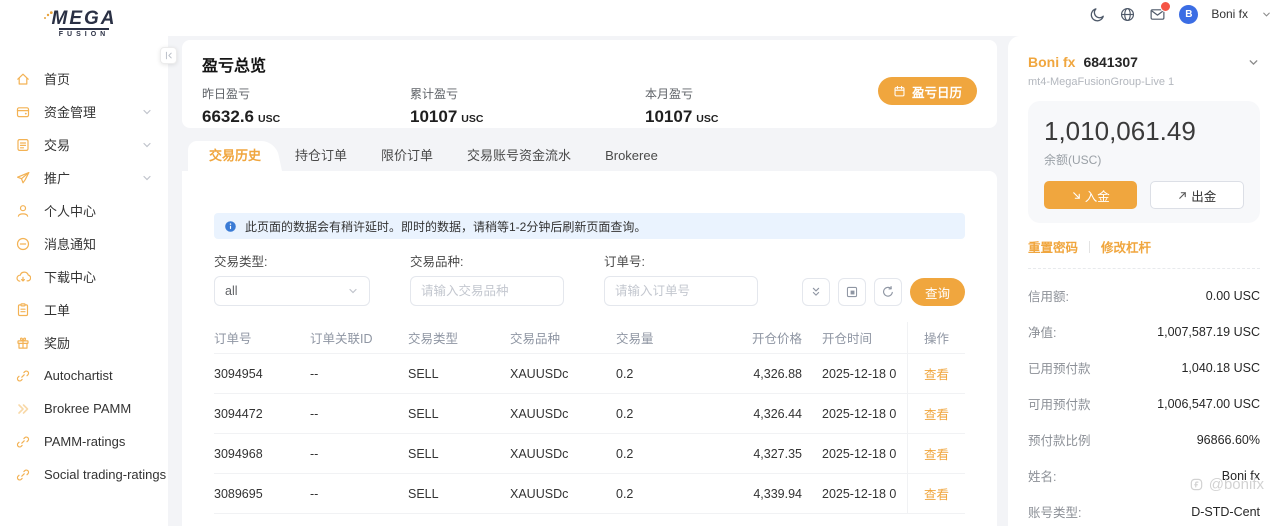 The image size is (1280, 526). I want to click on sidebar-collapse-button, so click(168, 55).